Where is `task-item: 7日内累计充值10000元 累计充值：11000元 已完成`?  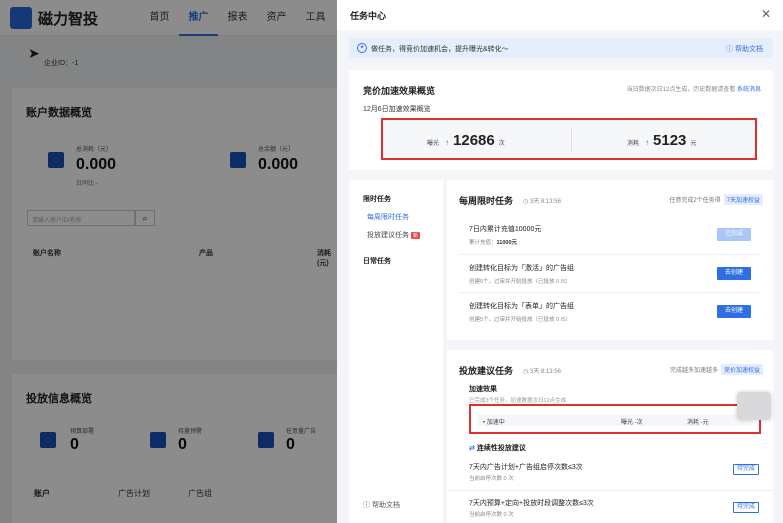 task-item: 7日内累计充值10000元 累计充值：11000元 已完成 is located at coordinates (610, 235).